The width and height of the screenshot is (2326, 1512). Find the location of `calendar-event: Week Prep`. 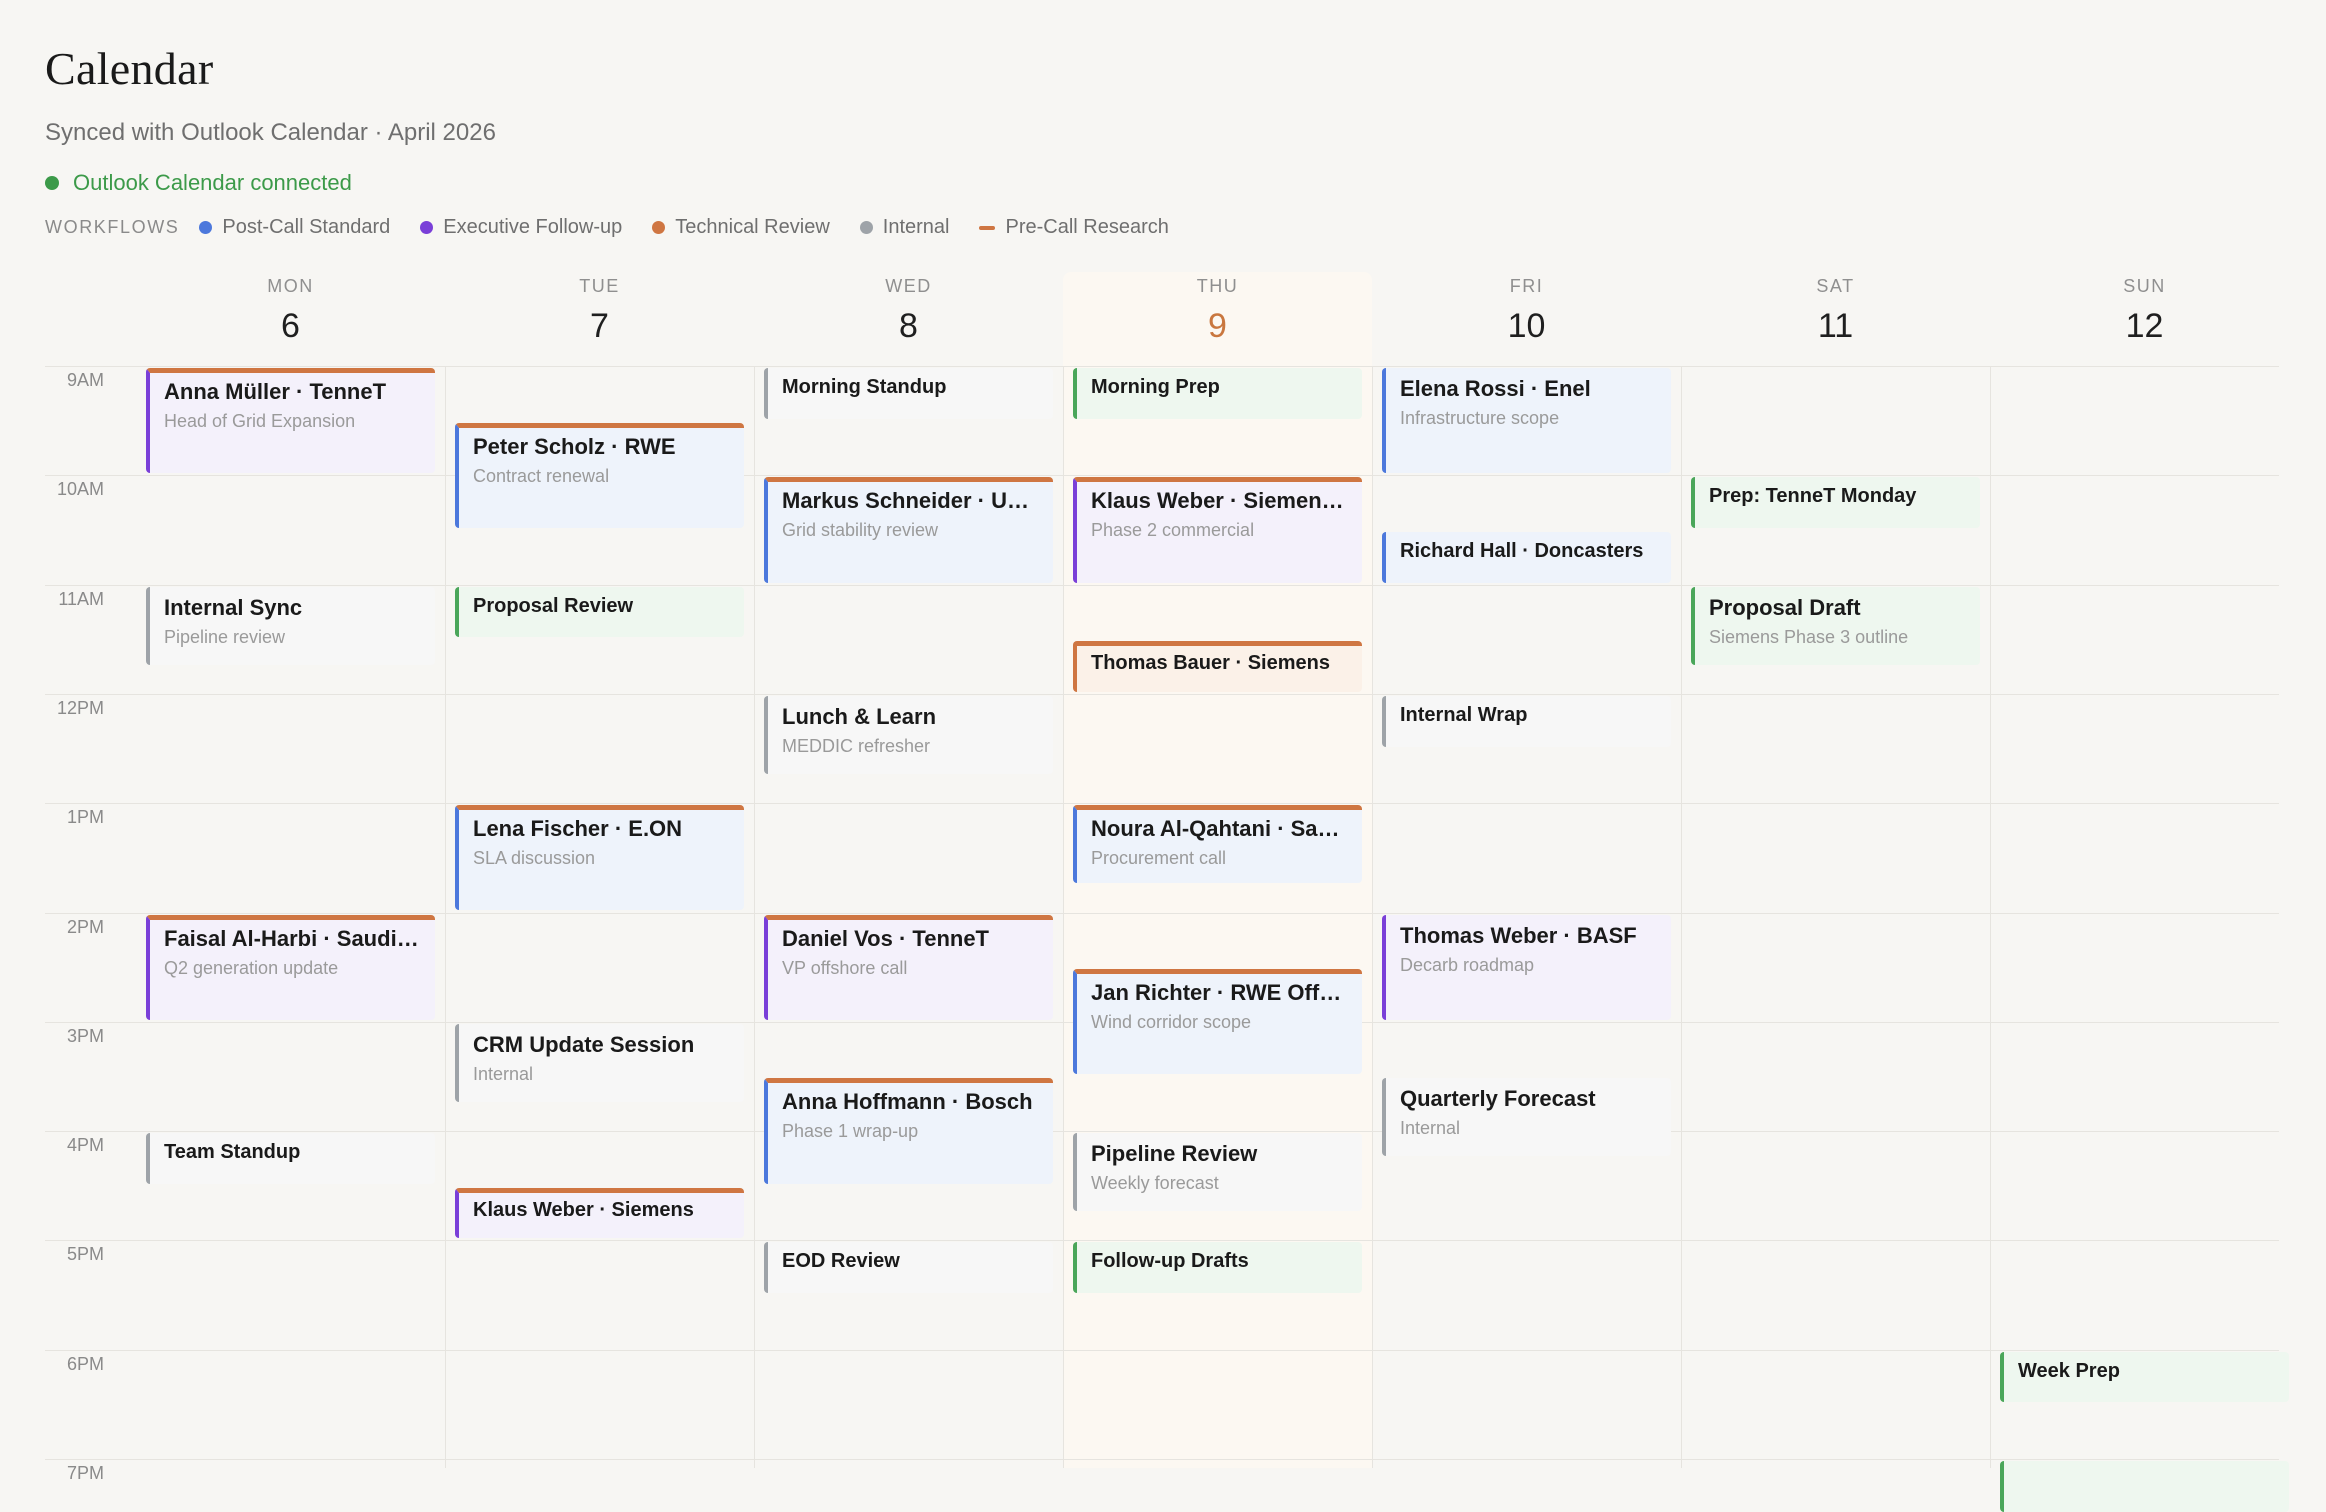

calendar-event: Week Prep is located at coordinates (2144, 1377).